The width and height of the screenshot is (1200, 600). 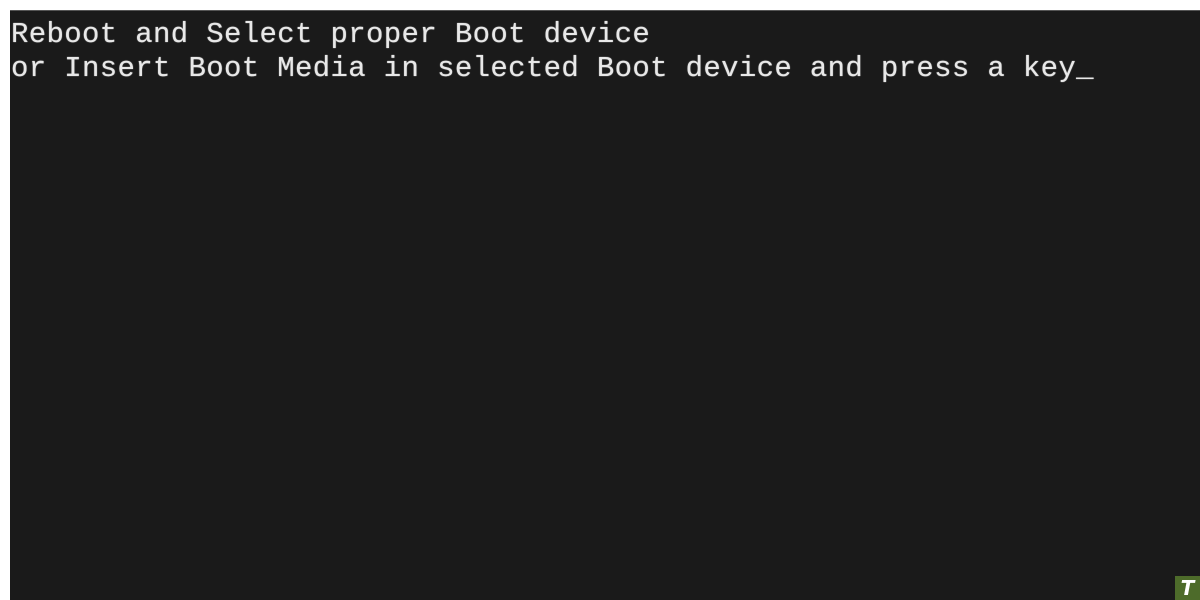 I want to click on boot-message-text-1: Reboot and Select proper Boot device, so click(x=331, y=34).